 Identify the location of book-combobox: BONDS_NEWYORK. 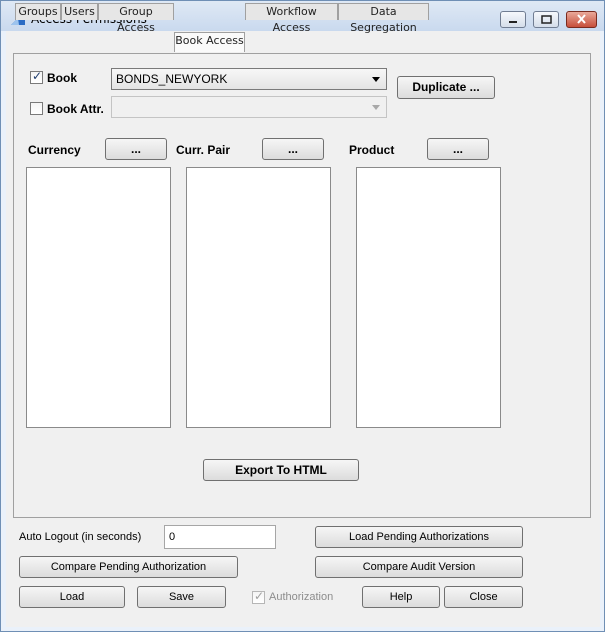
(249, 79).